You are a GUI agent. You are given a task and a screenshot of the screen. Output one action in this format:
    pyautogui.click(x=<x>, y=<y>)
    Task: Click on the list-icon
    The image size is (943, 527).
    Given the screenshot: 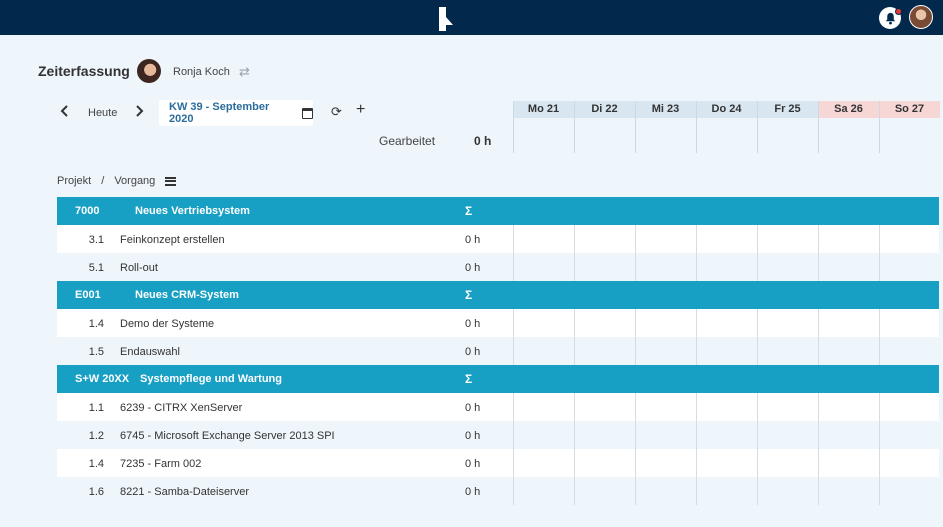 What is the action you would take?
    pyautogui.click(x=171, y=181)
    